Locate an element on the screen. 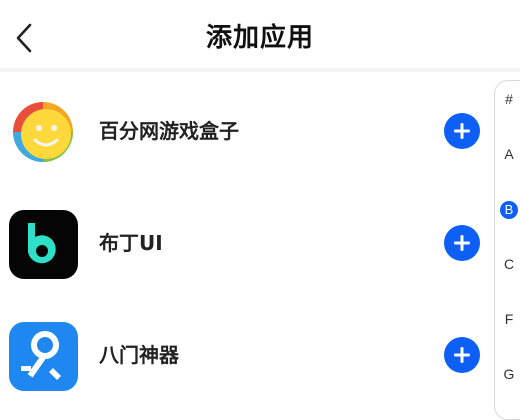  index-letter-b: B is located at coordinates (507, 209).